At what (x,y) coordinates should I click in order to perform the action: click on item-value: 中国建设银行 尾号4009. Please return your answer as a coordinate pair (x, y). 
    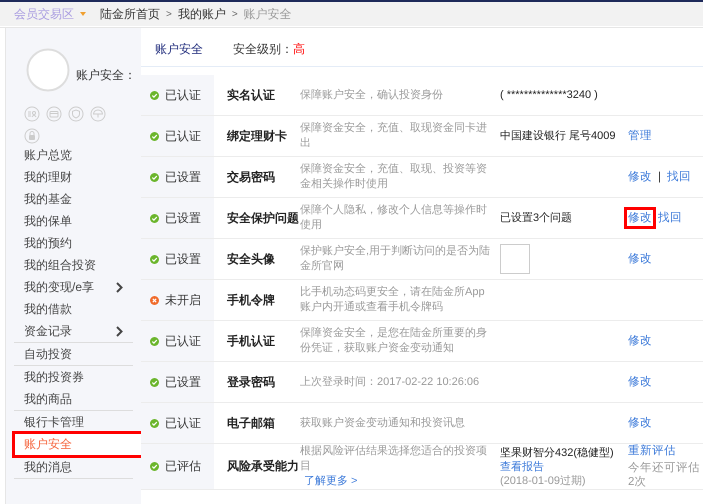
    Looking at the image, I should click on (558, 136).